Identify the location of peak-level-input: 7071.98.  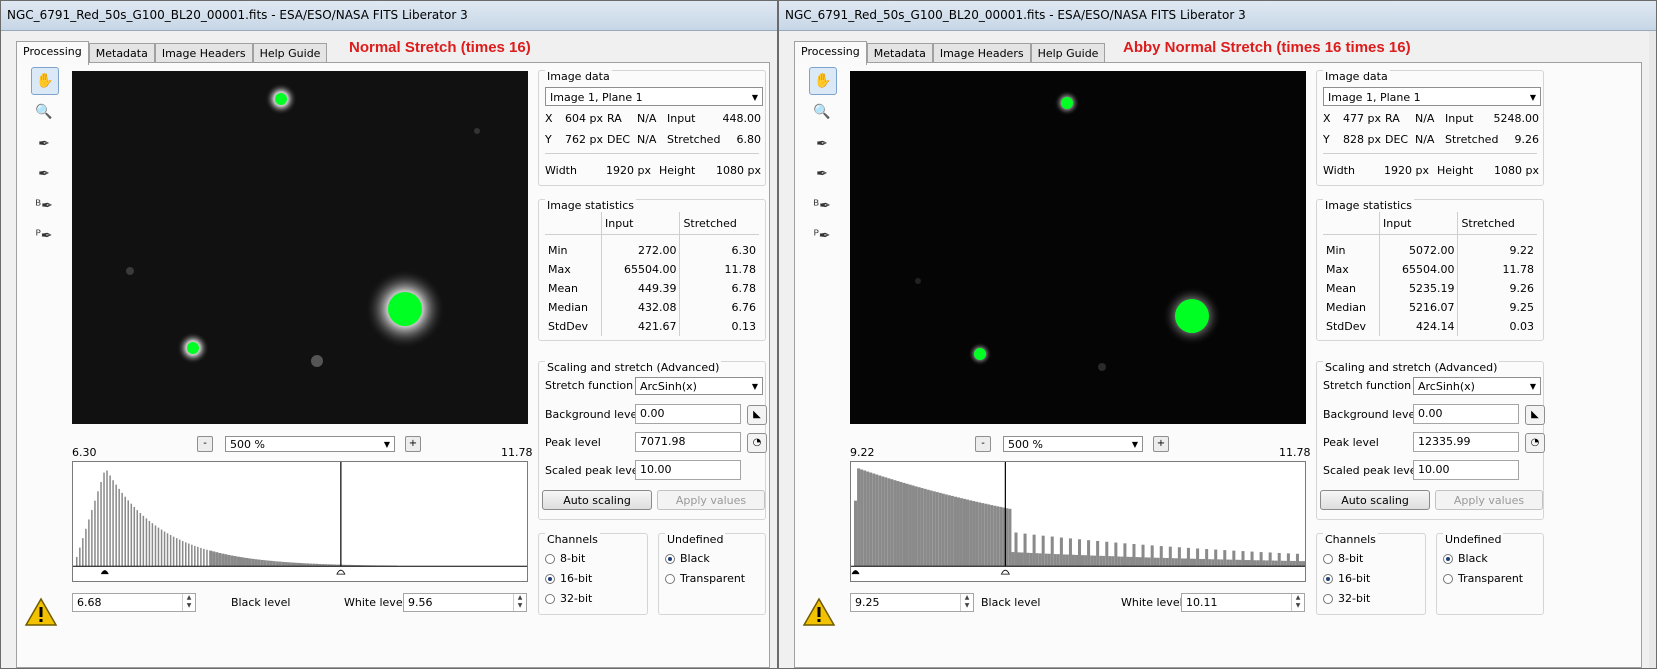
(688, 442).